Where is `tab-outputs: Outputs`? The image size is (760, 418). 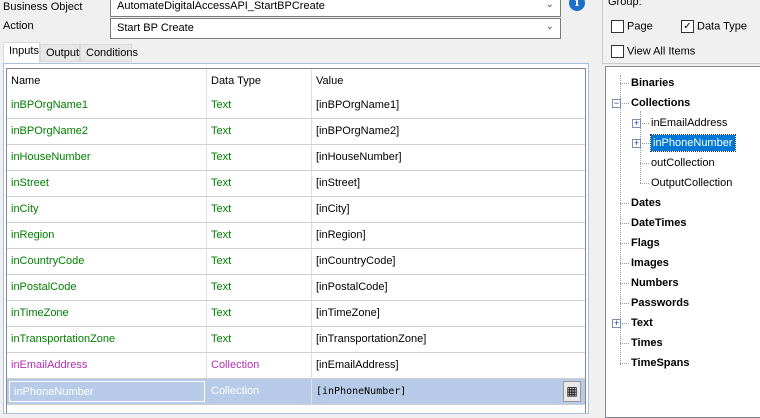 tab-outputs: Outputs is located at coordinates (62, 53).